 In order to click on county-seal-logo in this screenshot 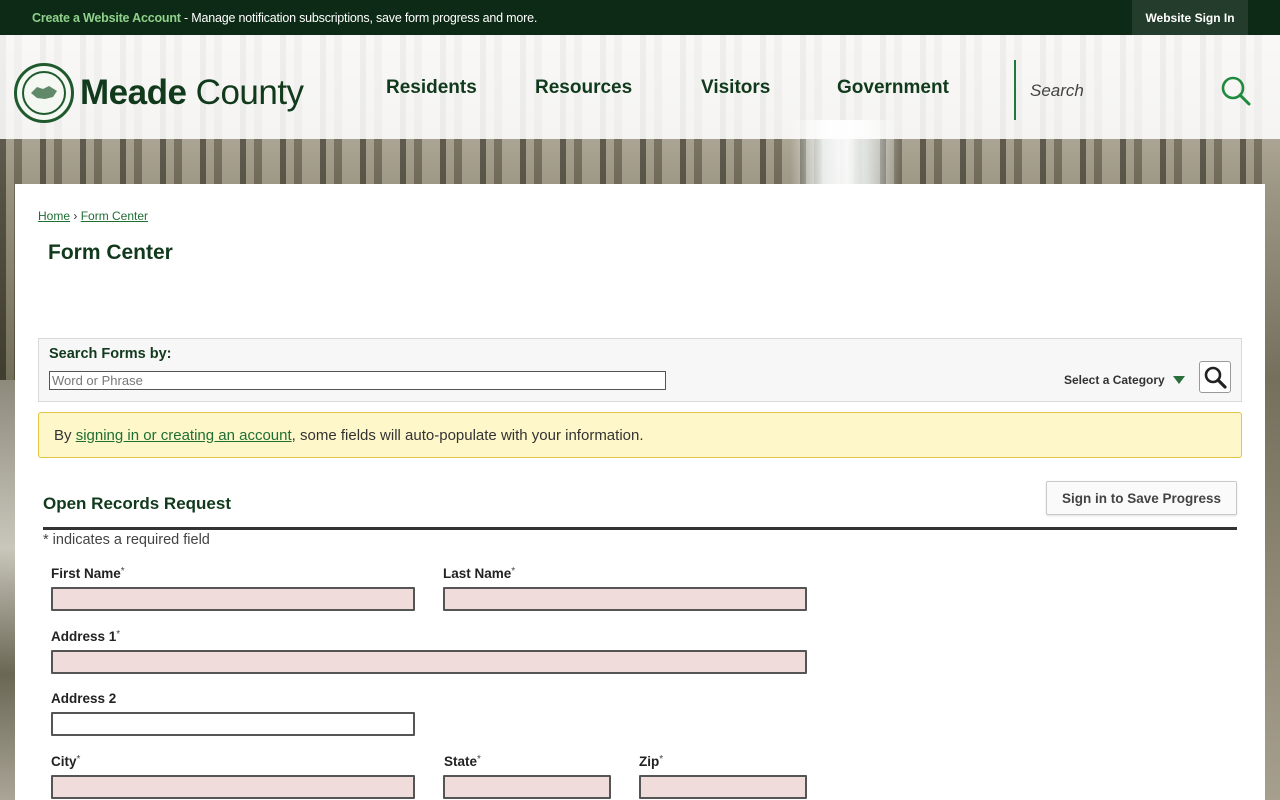, I will do `click(44, 93)`.